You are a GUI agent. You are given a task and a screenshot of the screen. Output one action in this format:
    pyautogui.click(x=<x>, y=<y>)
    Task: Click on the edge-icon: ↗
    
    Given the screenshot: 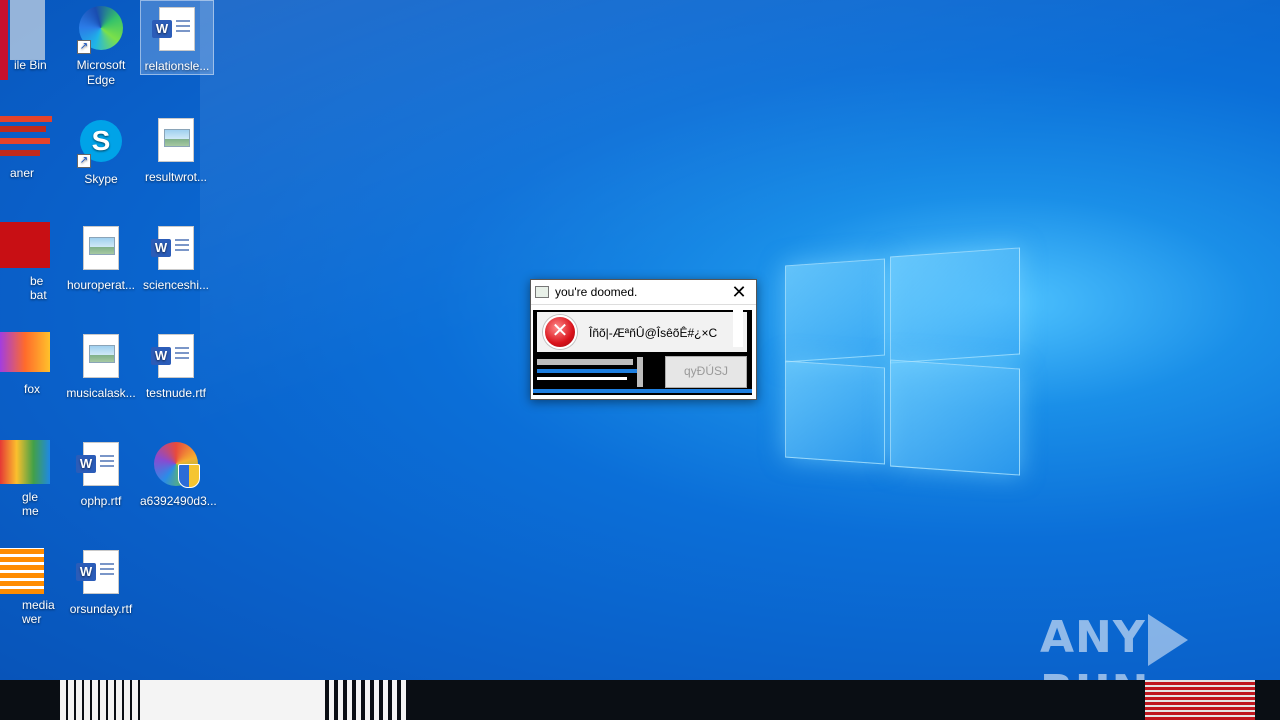 What is the action you would take?
    pyautogui.click(x=101, y=30)
    